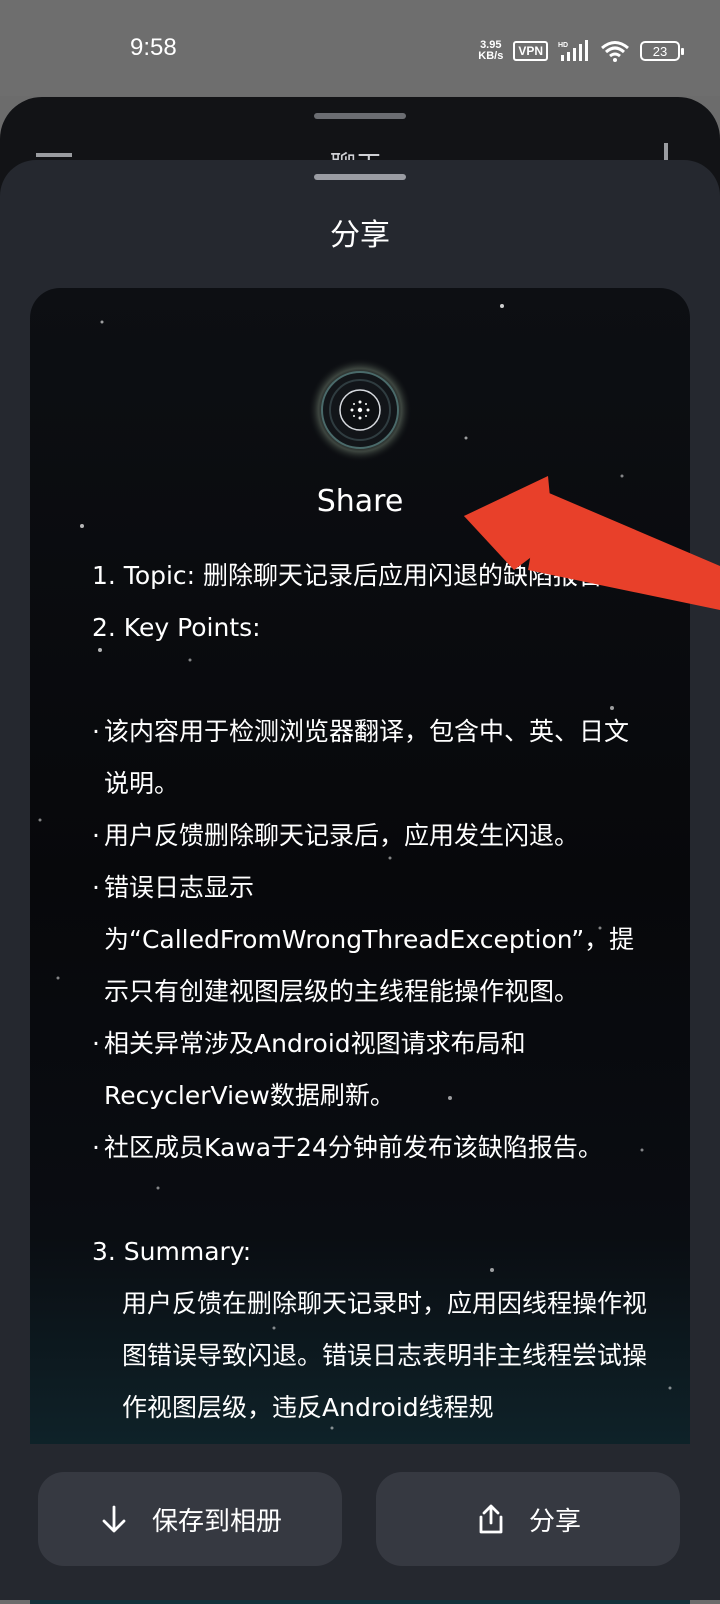 Image resolution: width=720 pixels, height=1604 pixels. I want to click on key-point-item: · 该内容用于检测浏览器翻译，包含中、英、日文说明。, so click(372, 758).